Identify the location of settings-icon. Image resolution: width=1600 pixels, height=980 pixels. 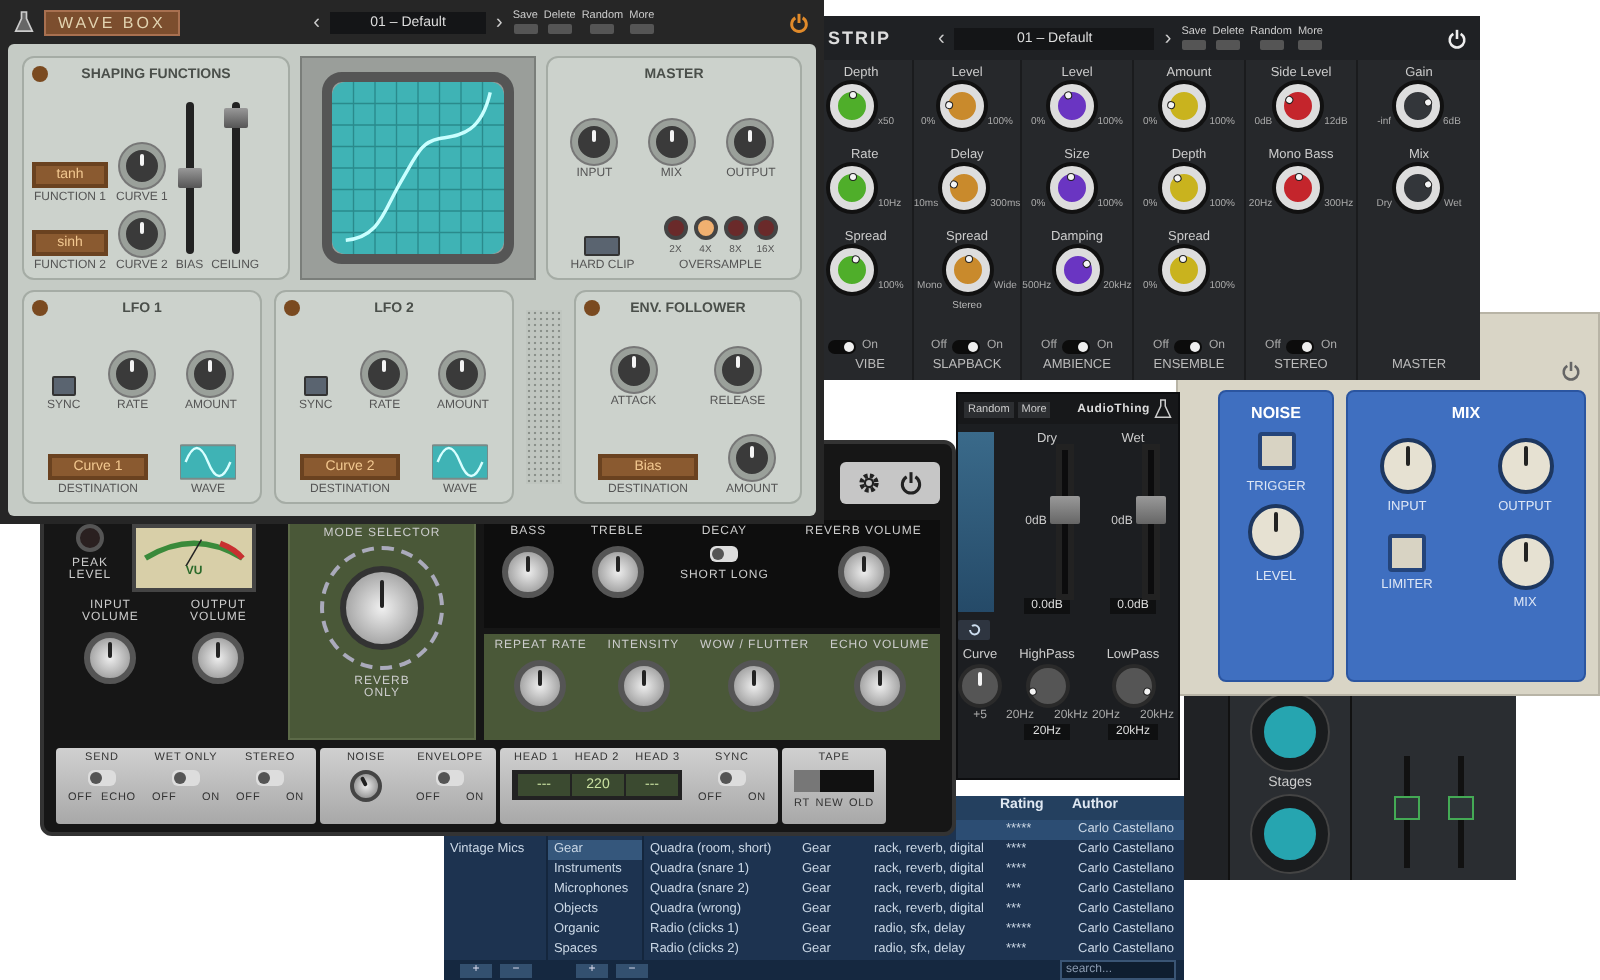
(869, 482).